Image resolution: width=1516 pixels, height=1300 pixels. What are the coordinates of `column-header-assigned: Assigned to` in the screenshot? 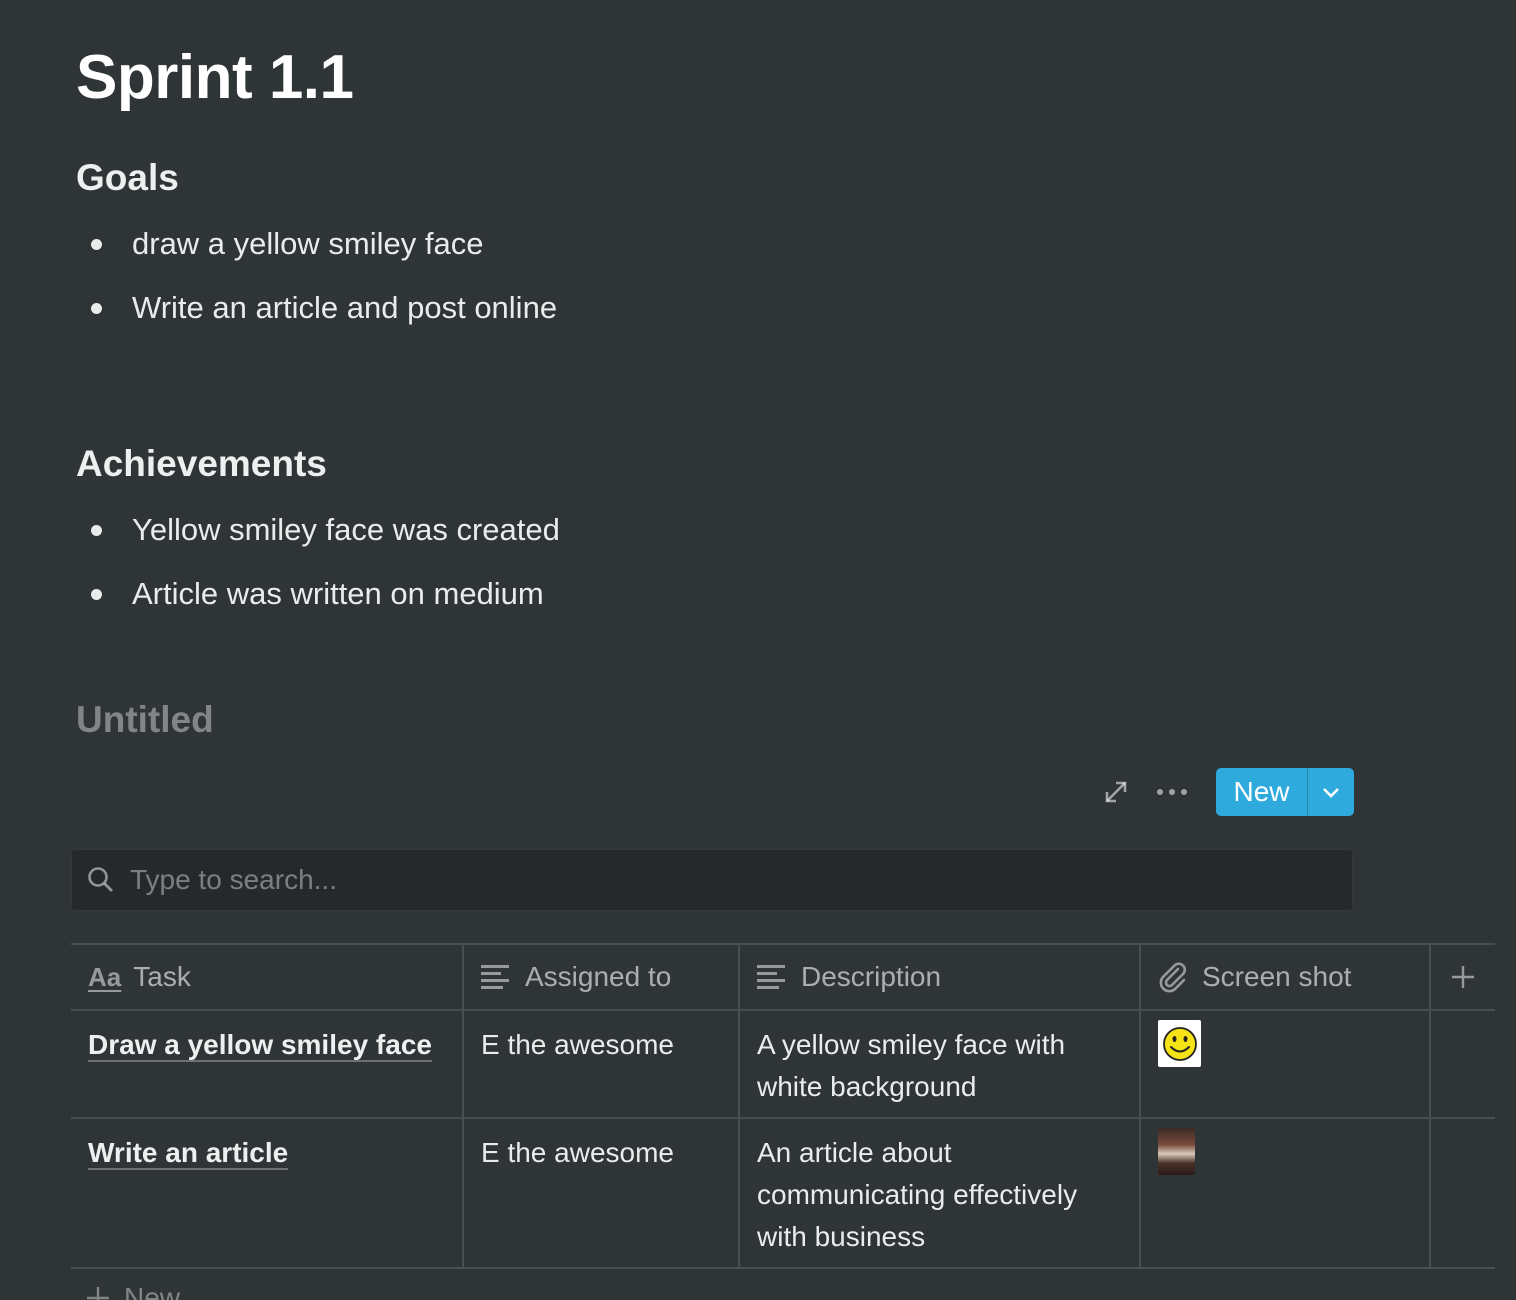 It's located at (602, 977).